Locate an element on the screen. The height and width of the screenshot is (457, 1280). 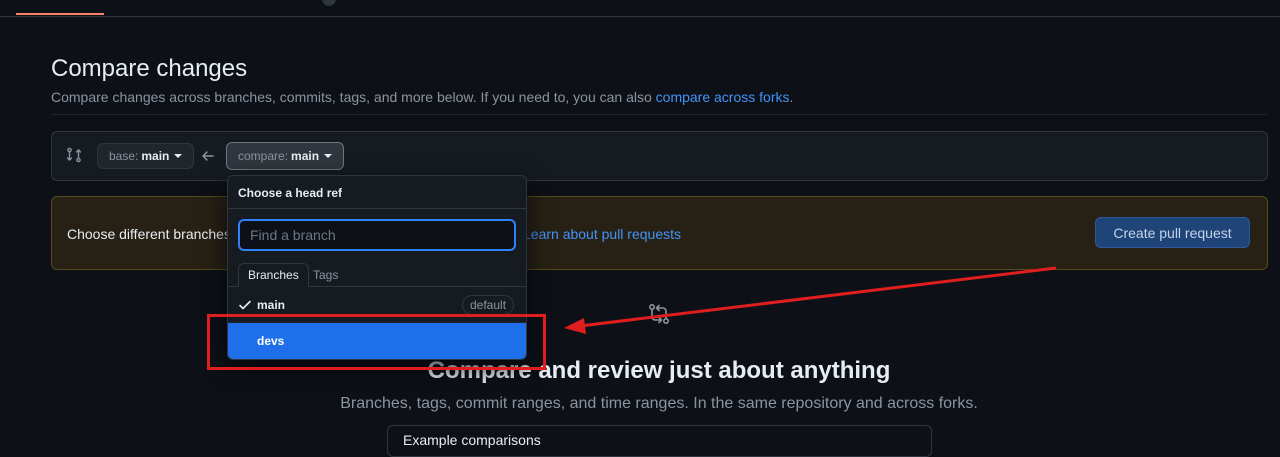
arrow-left-icon is located at coordinates (208, 156).